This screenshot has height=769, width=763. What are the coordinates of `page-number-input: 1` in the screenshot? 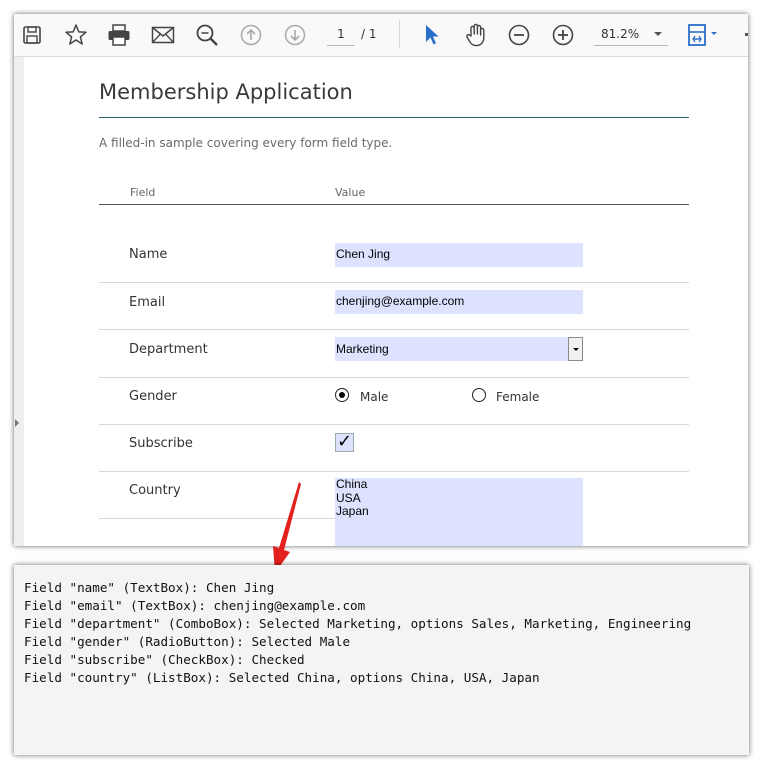 It's located at (341, 34).